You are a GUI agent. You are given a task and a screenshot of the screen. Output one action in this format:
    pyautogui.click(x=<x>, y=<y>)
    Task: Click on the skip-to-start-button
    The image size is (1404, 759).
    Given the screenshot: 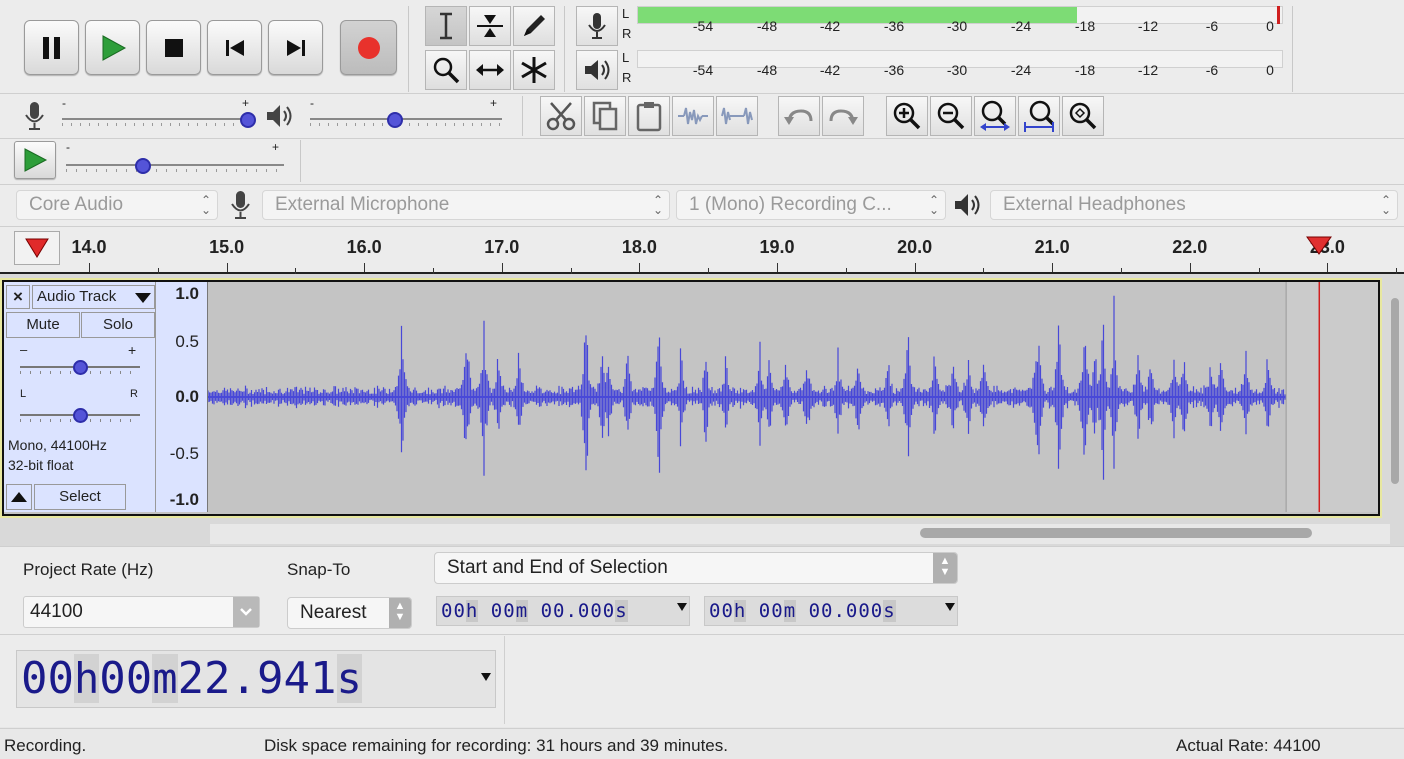 What is the action you would take?
    pyautogui.click(x=234, y=47)
    